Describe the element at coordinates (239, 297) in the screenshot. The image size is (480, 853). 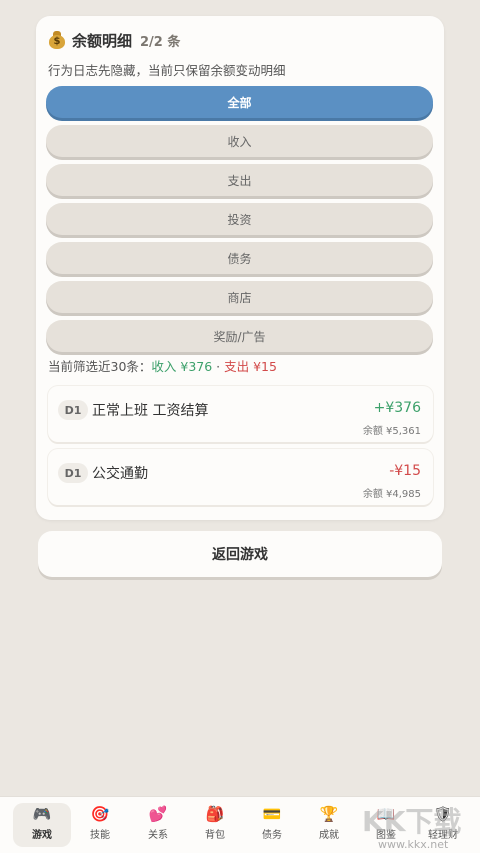
I see `filter-shop-button: 商店` at that location.